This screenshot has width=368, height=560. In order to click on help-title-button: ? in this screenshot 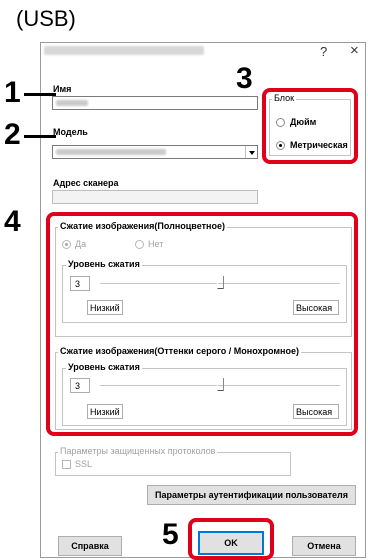, I will do `click(323, 51)`.